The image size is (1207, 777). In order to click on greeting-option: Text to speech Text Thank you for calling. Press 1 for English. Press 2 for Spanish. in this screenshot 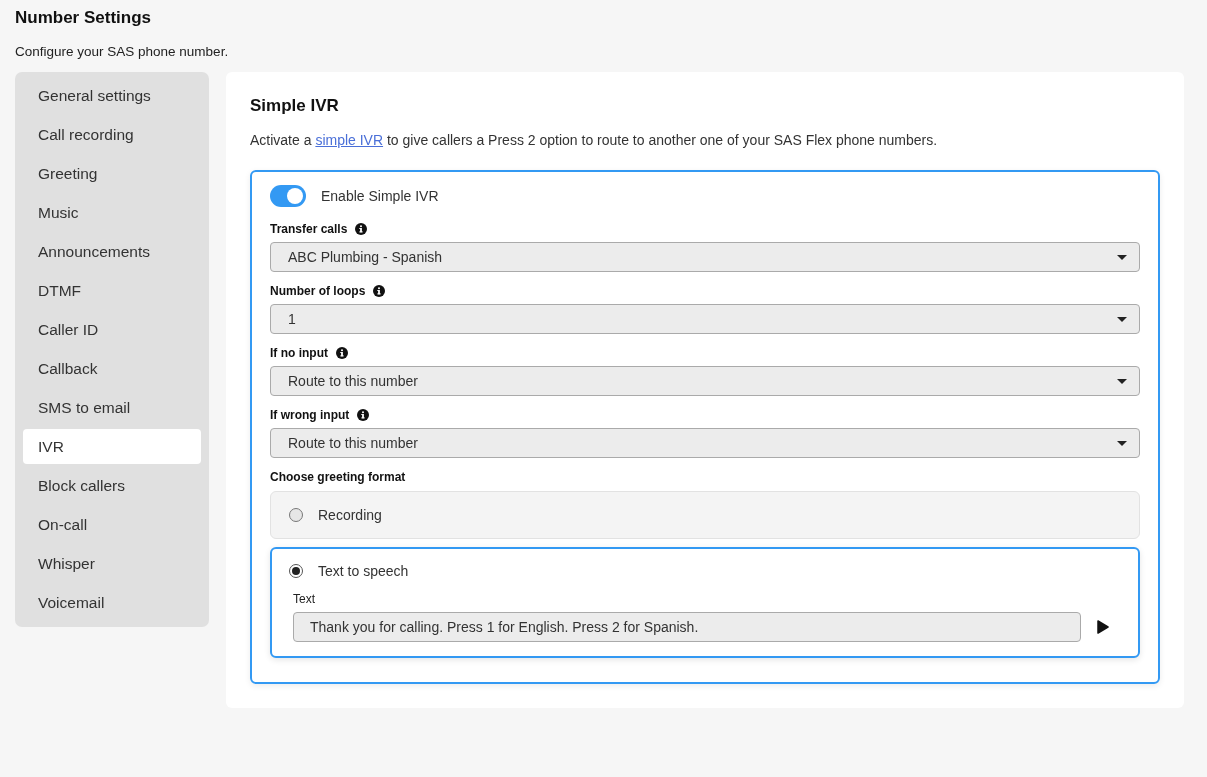, I will do `click(705, 602)`.